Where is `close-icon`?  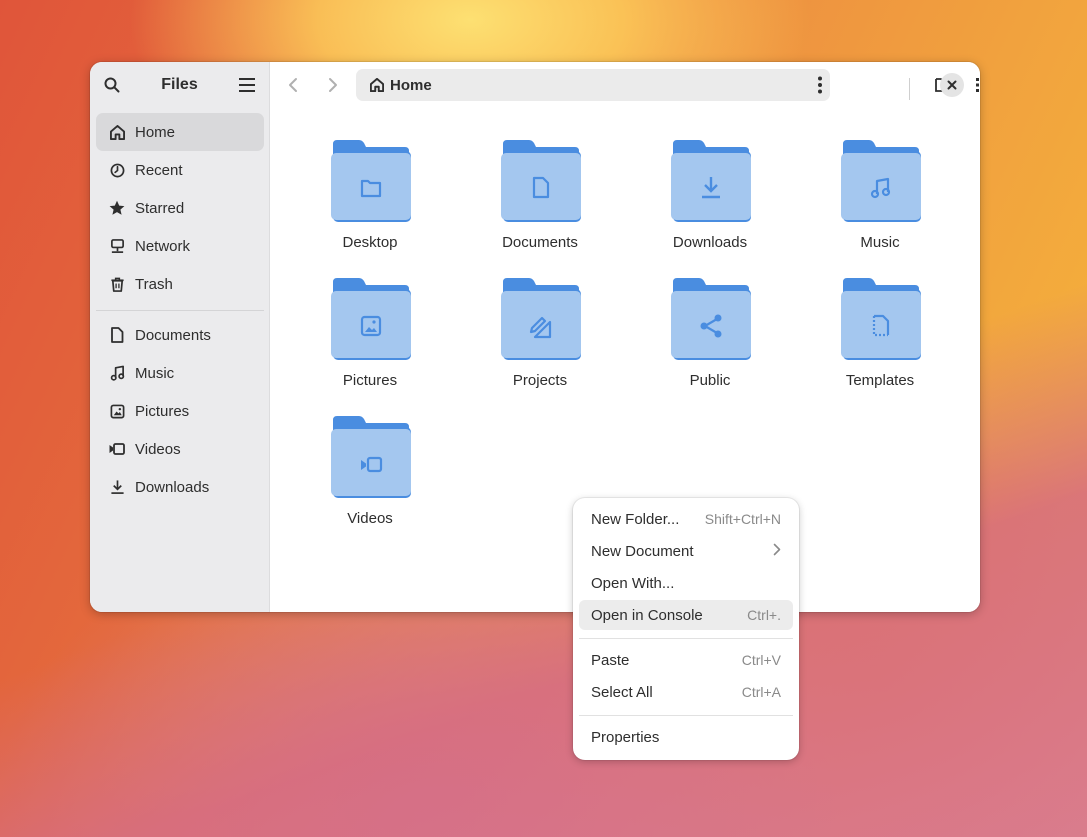 close-icon is located at coordinates (952, 85).